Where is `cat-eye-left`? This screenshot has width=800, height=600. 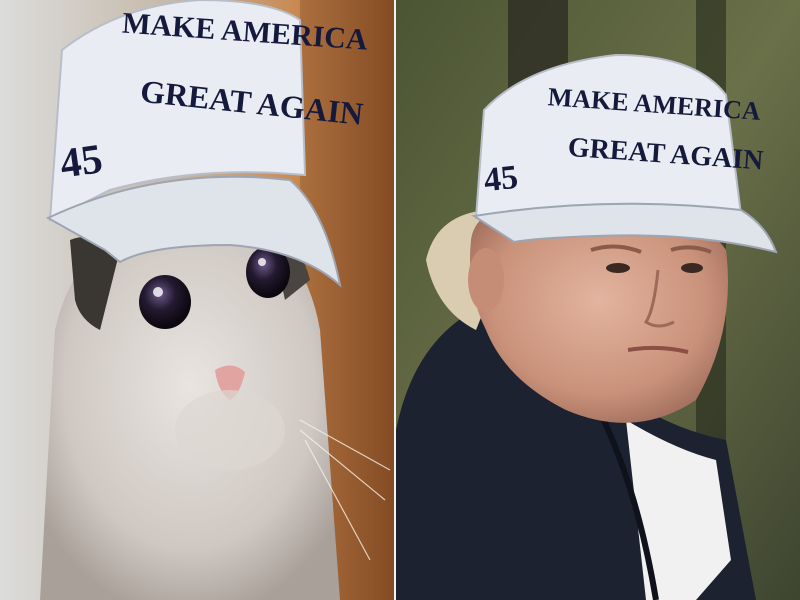
cat-eye-left is located at coordinates (165, 302).